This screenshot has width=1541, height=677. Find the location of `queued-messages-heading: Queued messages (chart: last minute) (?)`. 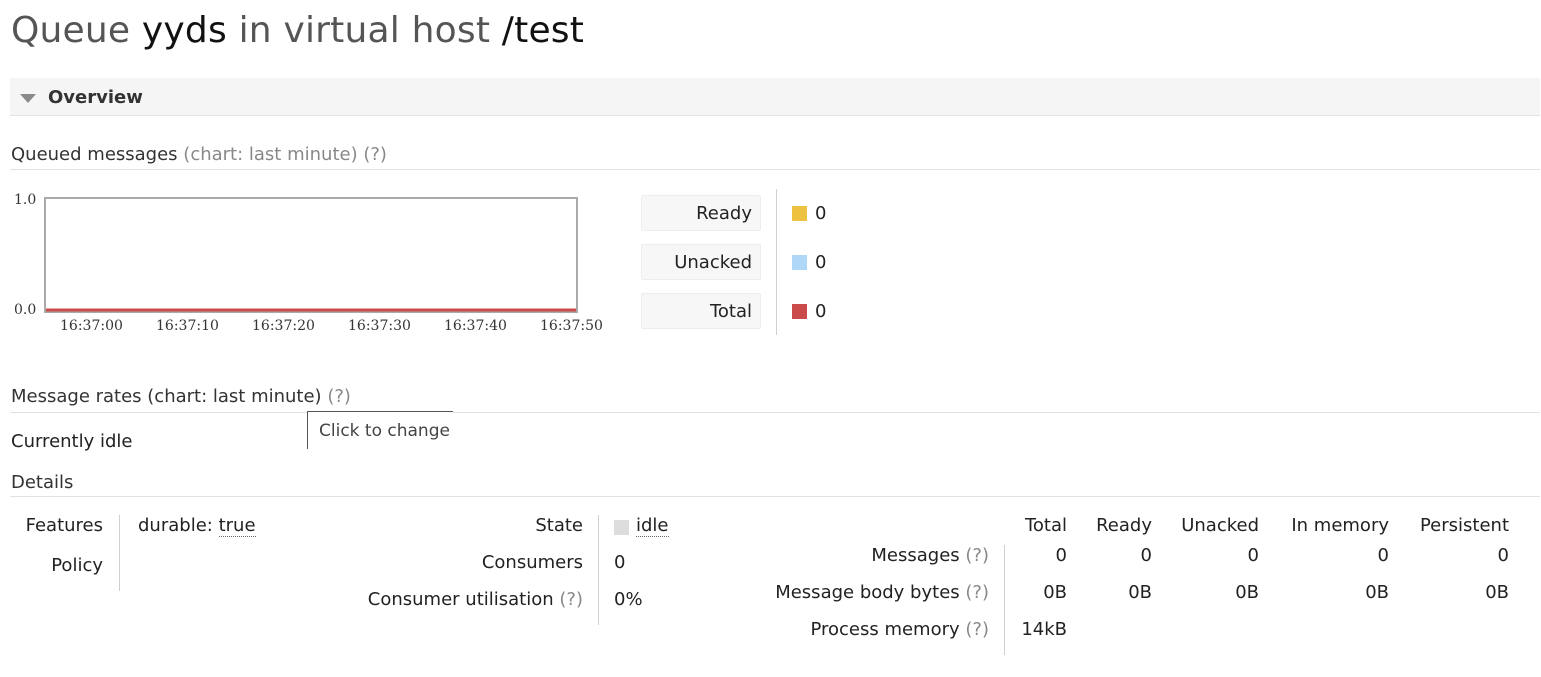

queued-messages-heading: Queued messages (chart: last minute) (?) is located at coordinates (199, 154).